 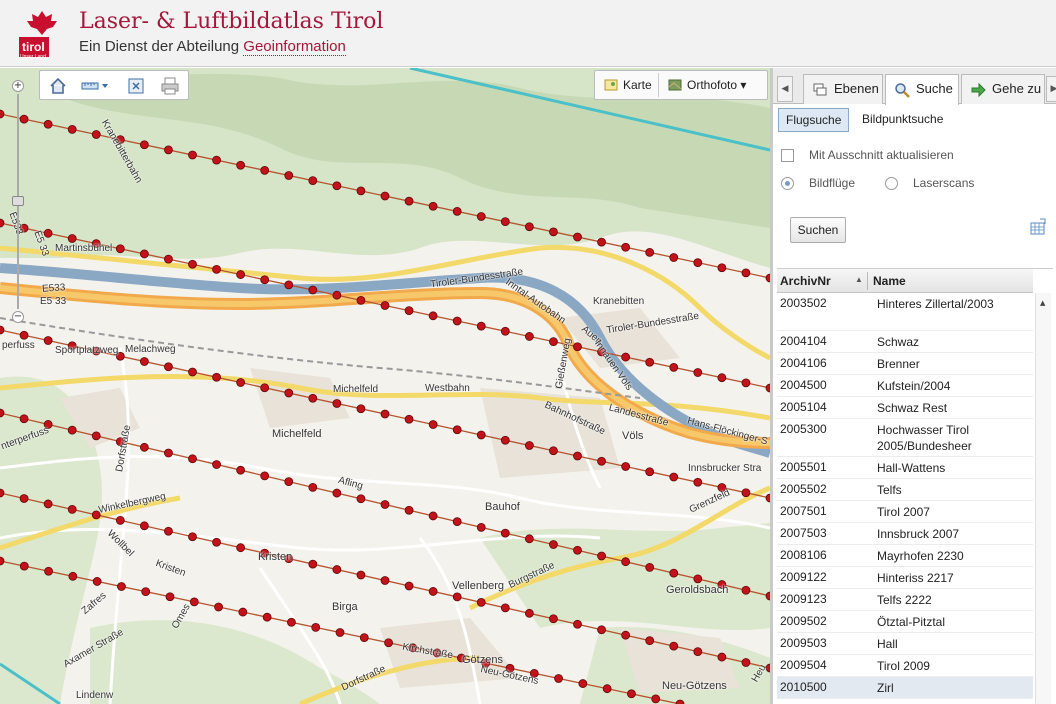 What do you see at coordinates (18, 86) in the screenshot?
I see `zoom-in-button: +` at bounding box center [18, 86].